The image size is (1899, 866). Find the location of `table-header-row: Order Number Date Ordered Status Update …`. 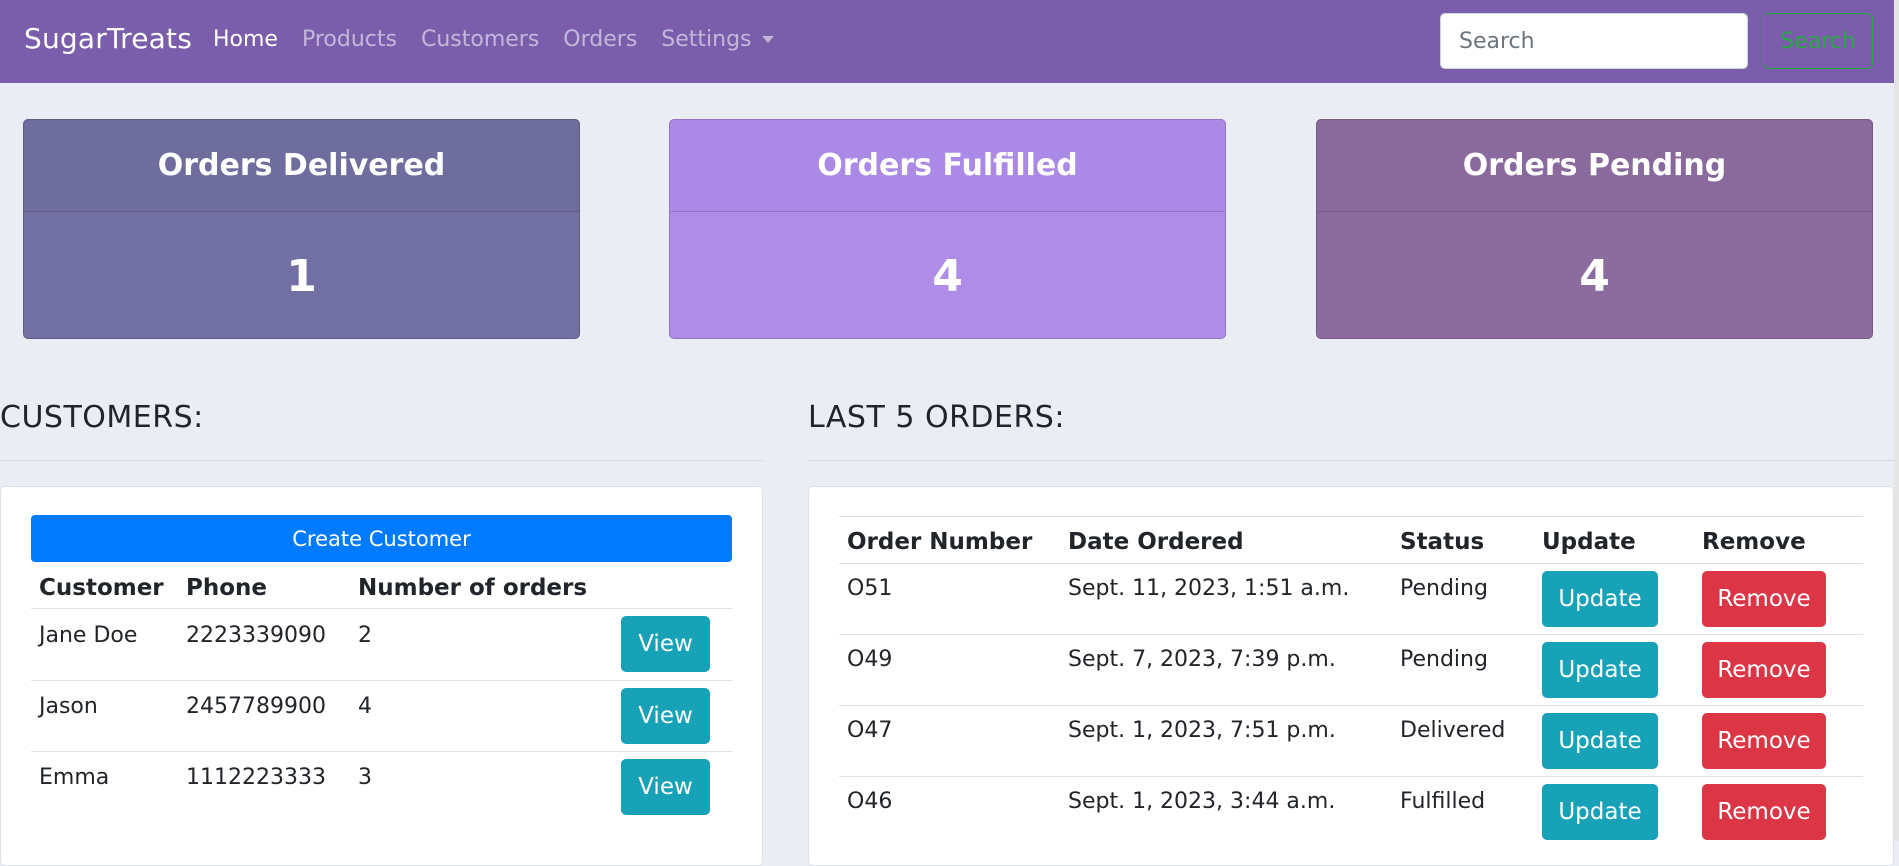

table-header-row: Order Number Date Ordered Status Update … is located at coordinates (1351, 540).